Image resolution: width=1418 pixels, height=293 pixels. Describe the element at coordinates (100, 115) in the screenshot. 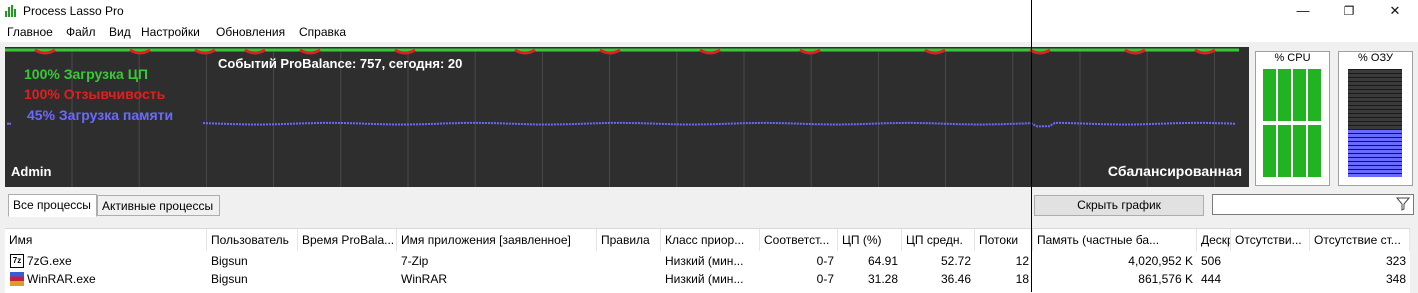

I see `memory-load-label: 45% Загрузка памяти` at that location.